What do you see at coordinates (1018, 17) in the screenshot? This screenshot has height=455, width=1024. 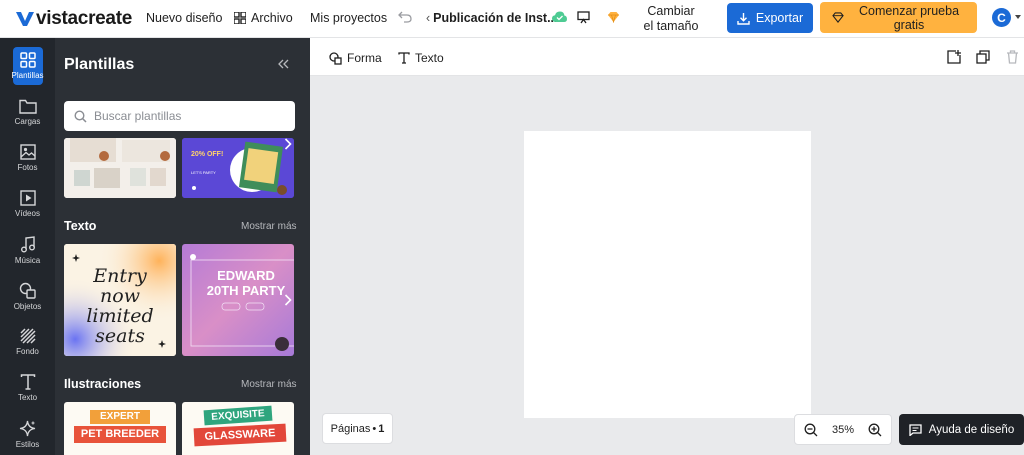 I see `account-chevron-down-icon` at bounding box center [1018, 17].